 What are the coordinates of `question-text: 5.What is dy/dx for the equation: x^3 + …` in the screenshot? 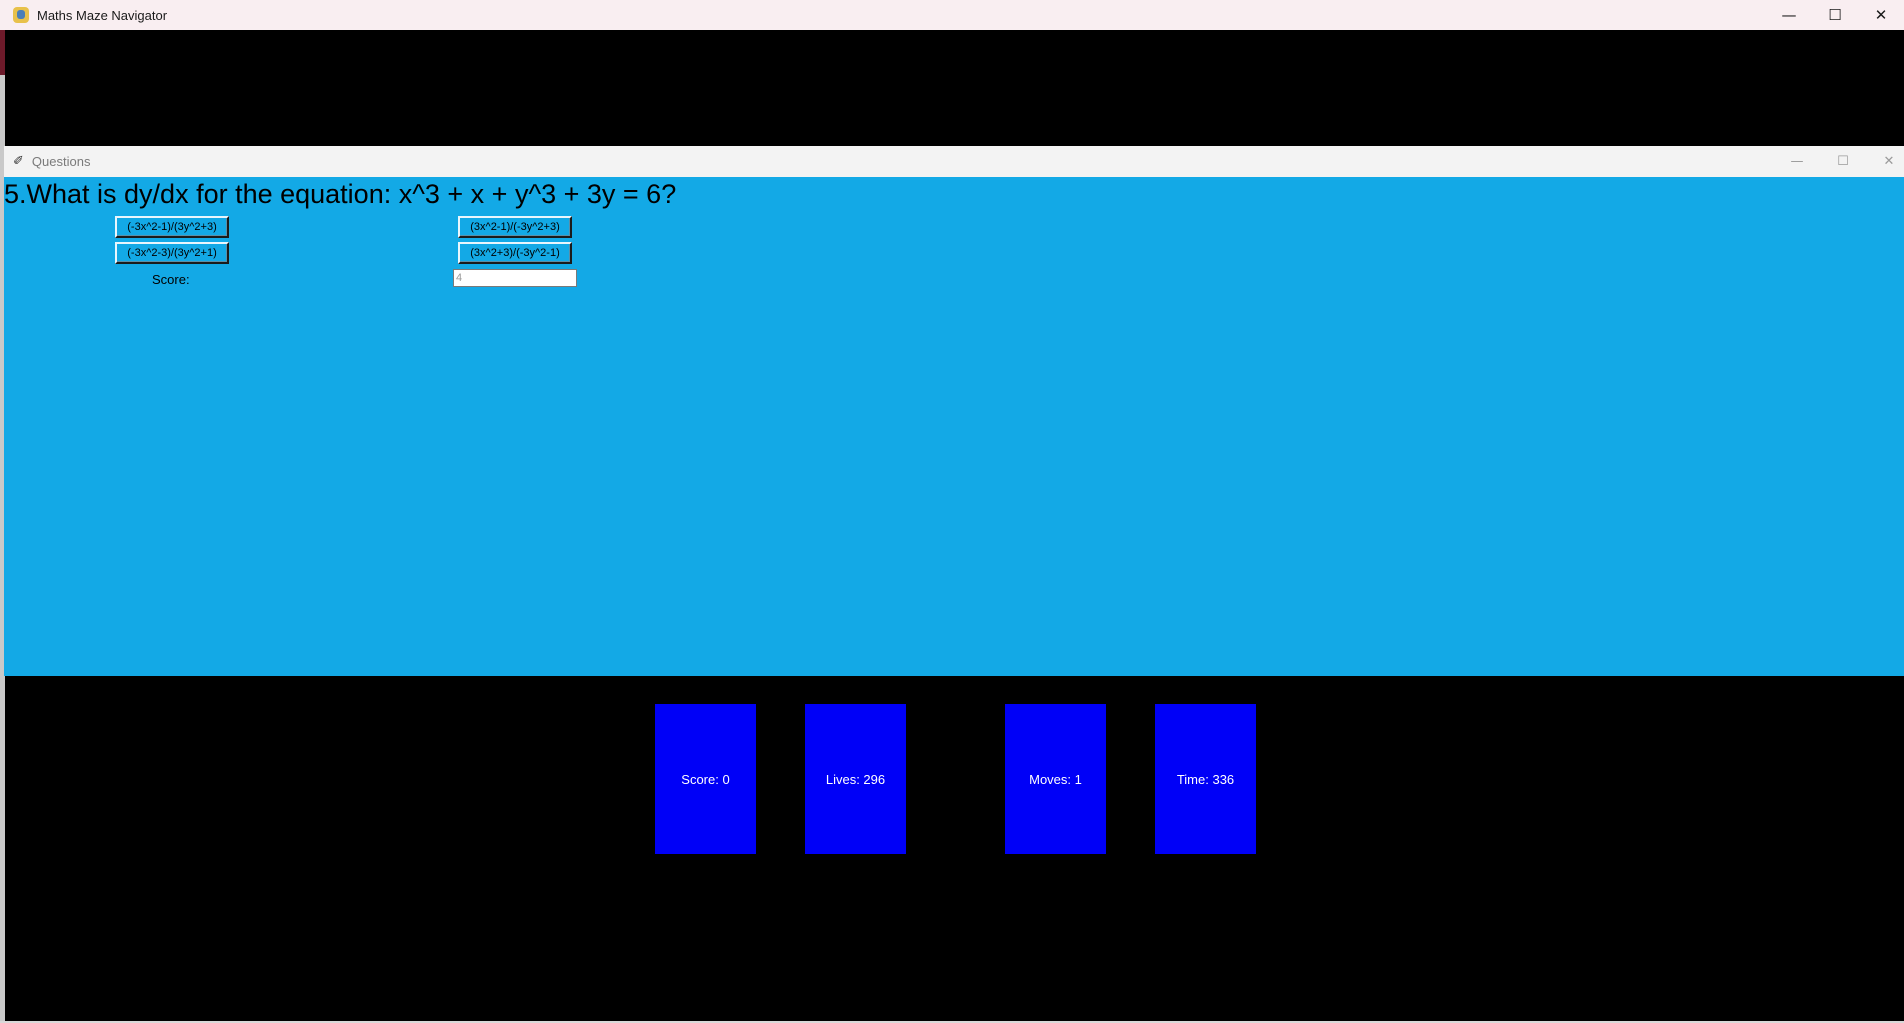 It's located at (340, 194).